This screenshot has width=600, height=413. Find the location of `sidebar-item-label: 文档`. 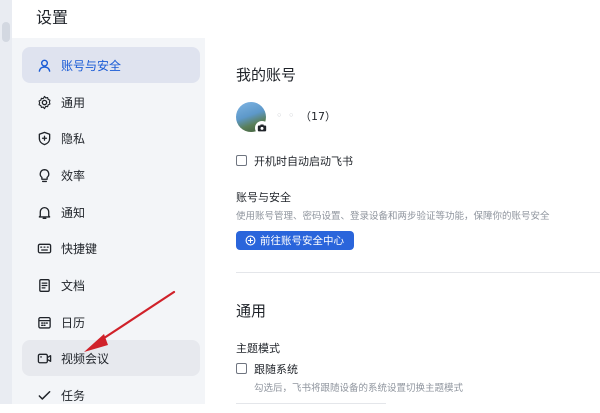

sidebar-item-label: 文档 is located at coordinates (73, 285).